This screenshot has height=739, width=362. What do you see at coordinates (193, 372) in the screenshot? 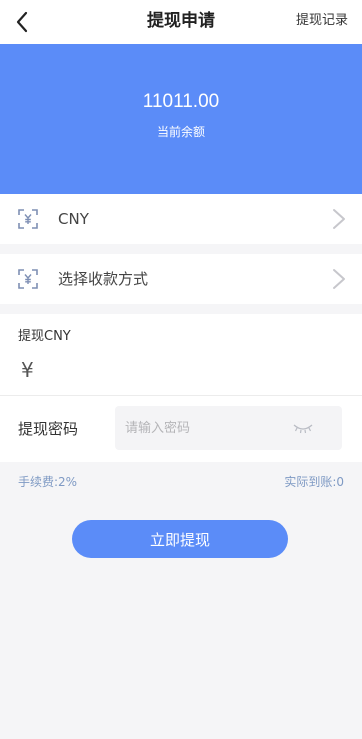
I see `amount-input` at bounding box center [193, 372].